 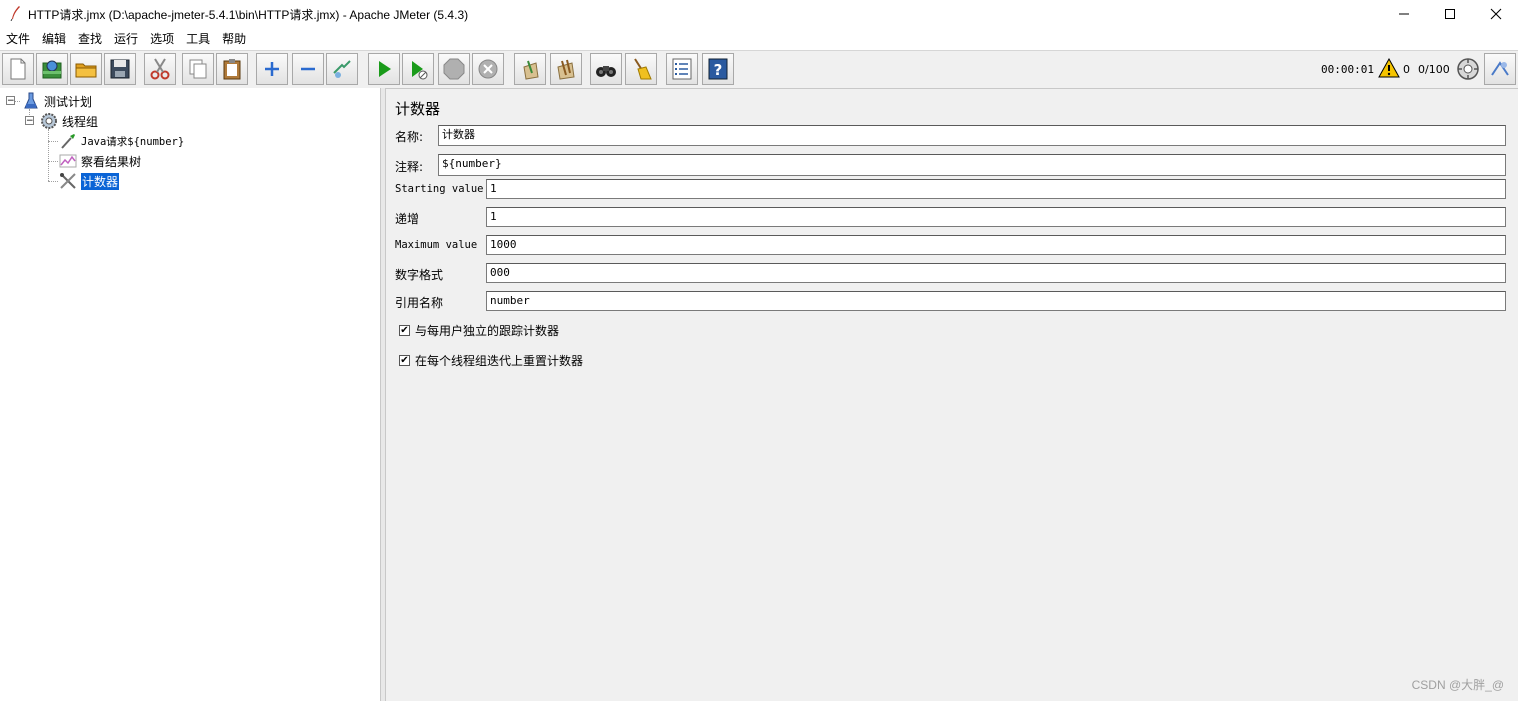 I want to click on elapsed-time: 00:00:01, so click(x=1347, y=69).